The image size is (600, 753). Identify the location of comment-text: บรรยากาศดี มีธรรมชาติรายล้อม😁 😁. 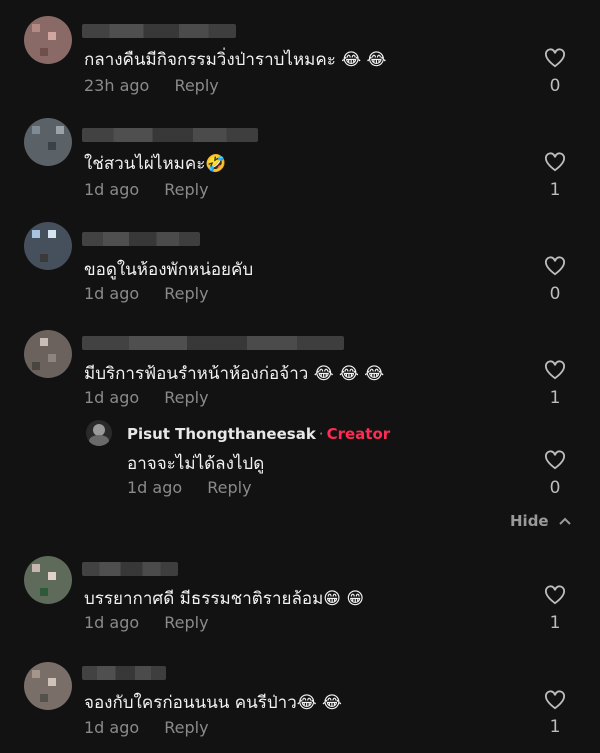
(224, 599).